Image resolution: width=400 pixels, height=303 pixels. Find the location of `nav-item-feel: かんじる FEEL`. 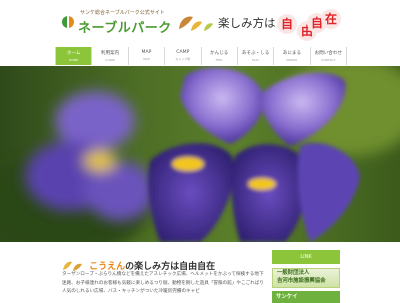

nav-item-feel: かんじる FEEL is located at coordinates (218, 56).